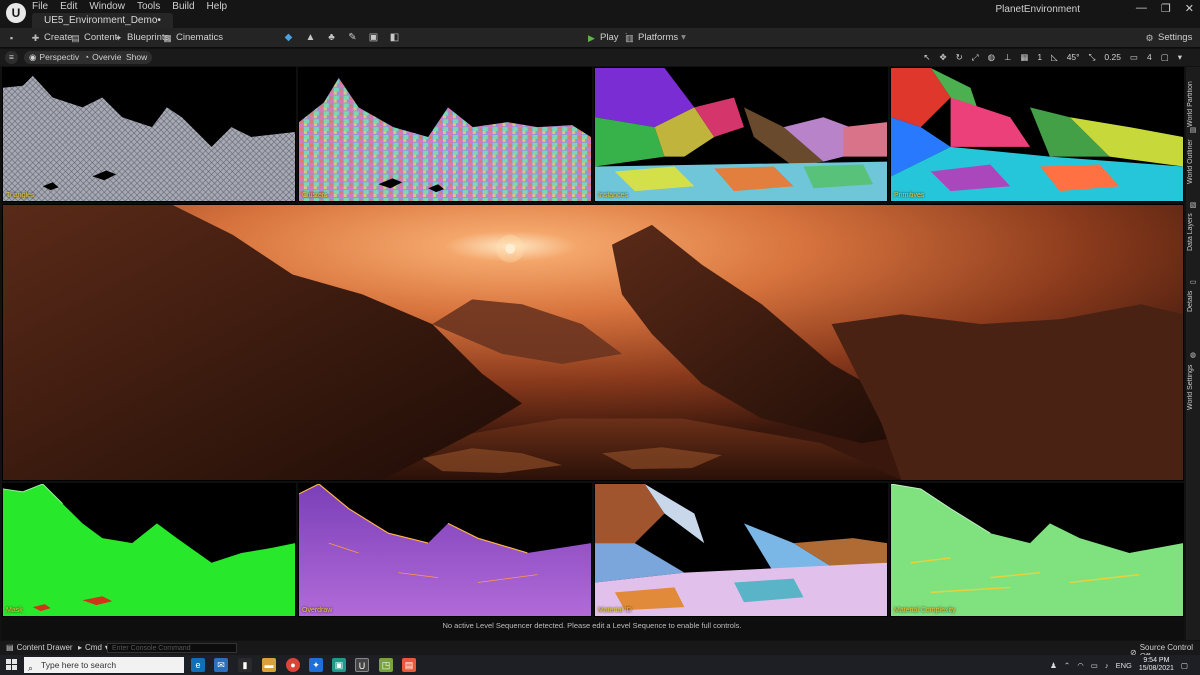 The height and width of the screenshot is (675, 1200). Describe the element at coordinates (1184, 665) in the screenshot. I see `notification-icon: ▢` at that location.